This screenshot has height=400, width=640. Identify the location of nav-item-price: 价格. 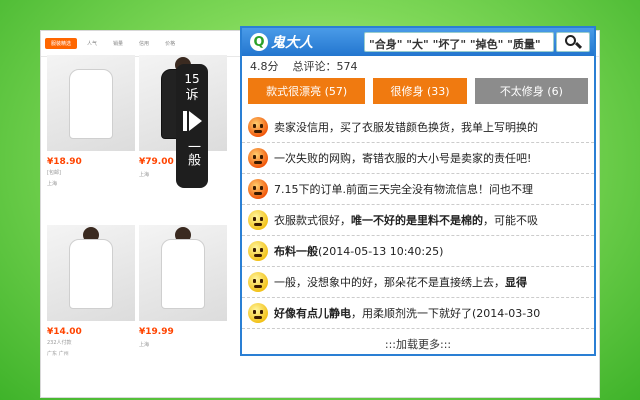
(170, 43).